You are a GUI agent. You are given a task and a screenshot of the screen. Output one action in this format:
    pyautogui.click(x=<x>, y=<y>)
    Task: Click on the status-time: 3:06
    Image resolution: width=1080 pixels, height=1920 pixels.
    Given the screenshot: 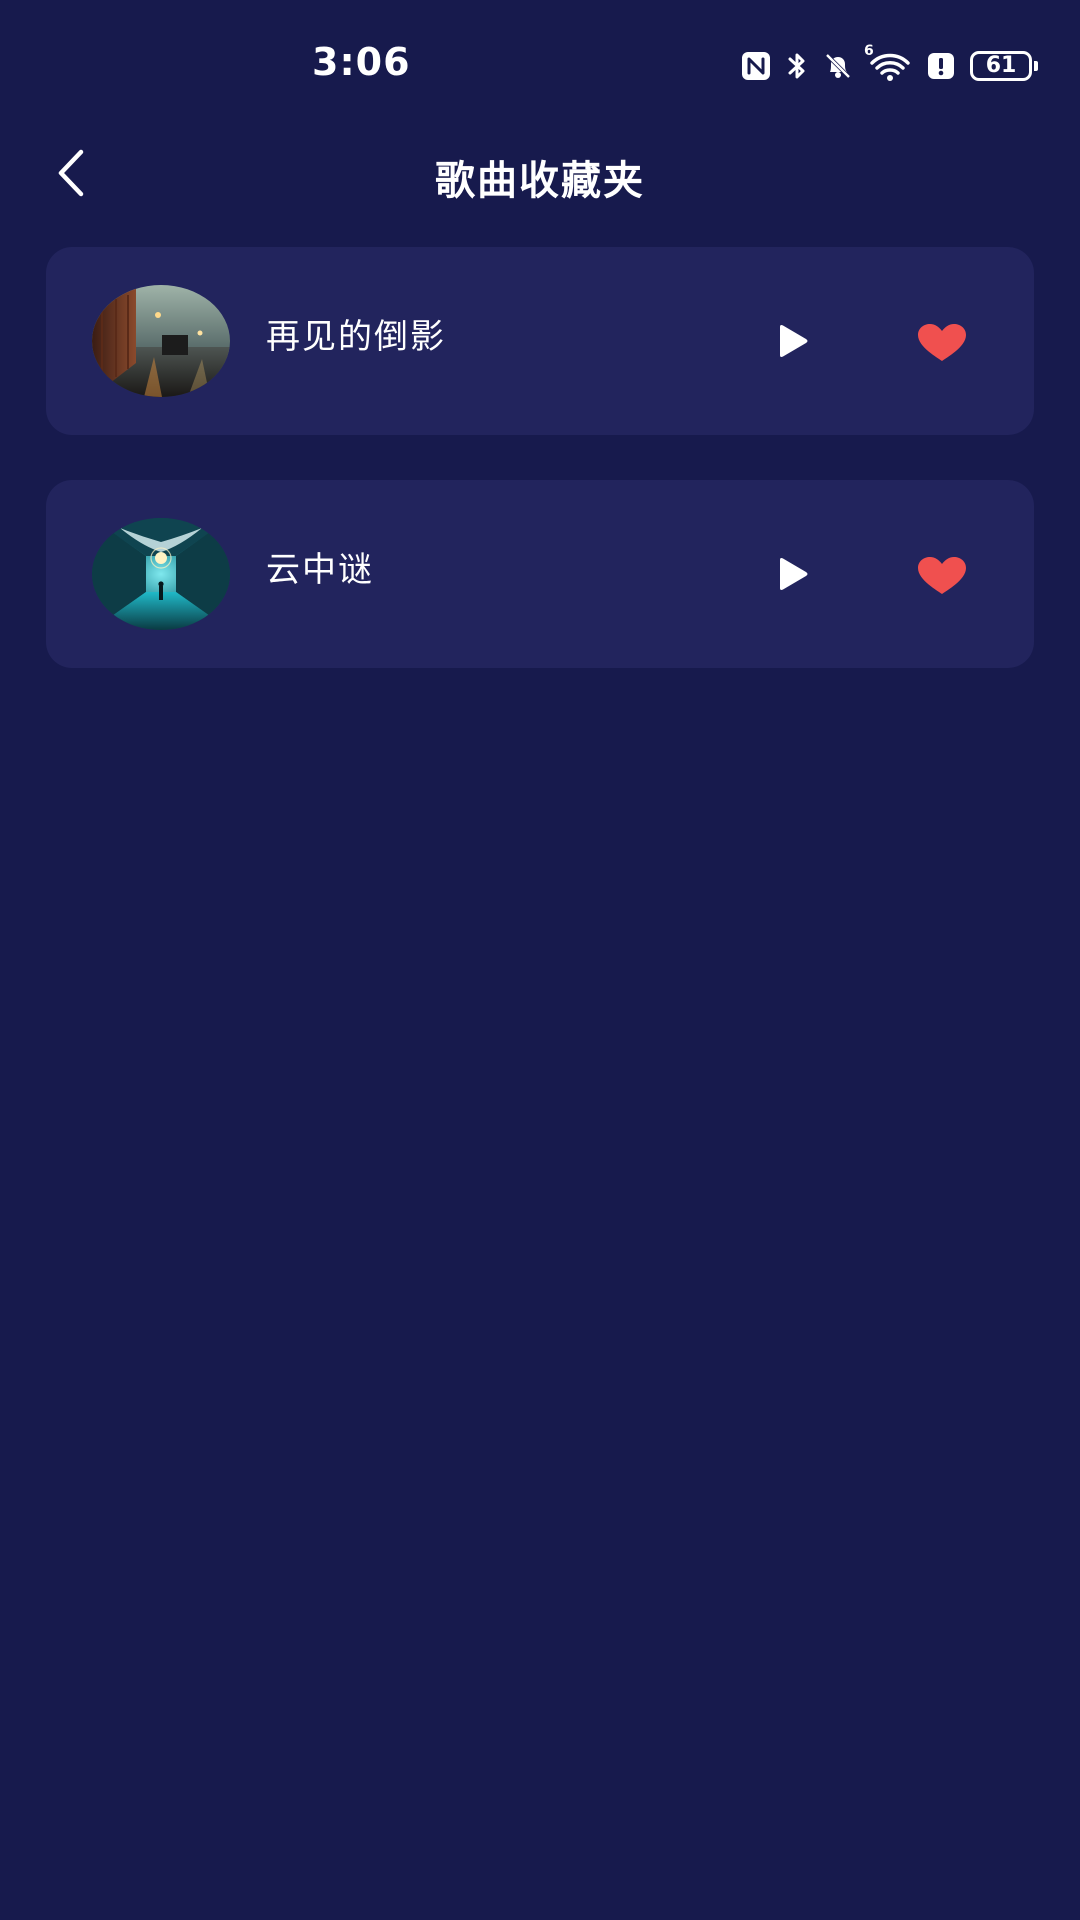 What is the action you would take?
    pyautogui.click(x=361, y=62)
    